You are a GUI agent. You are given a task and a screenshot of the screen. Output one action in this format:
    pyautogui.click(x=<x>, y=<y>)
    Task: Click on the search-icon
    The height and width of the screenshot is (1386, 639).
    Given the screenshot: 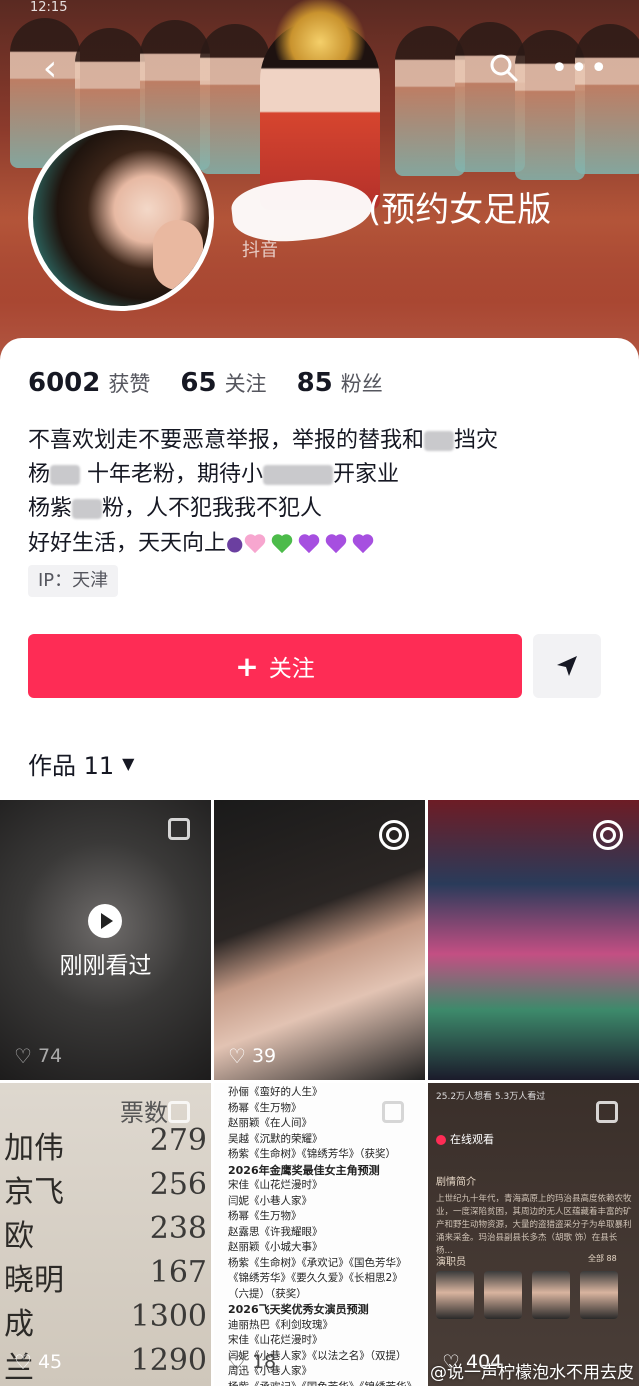 What is the action you would take?
    pyautogui.click(x=504, y=68)
    